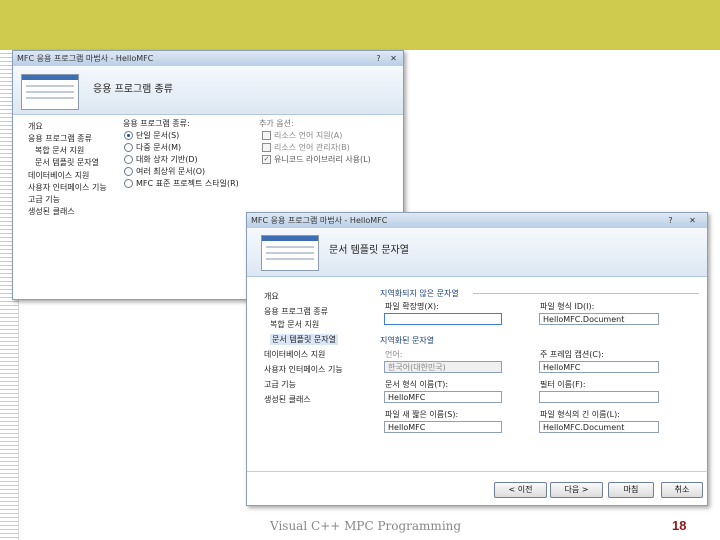 This screenshot has height=540, width=720. Describe the element at coordinates (443, 397) in the screenshot. I see `doc-type-name-input: HelloMFC` at that location.